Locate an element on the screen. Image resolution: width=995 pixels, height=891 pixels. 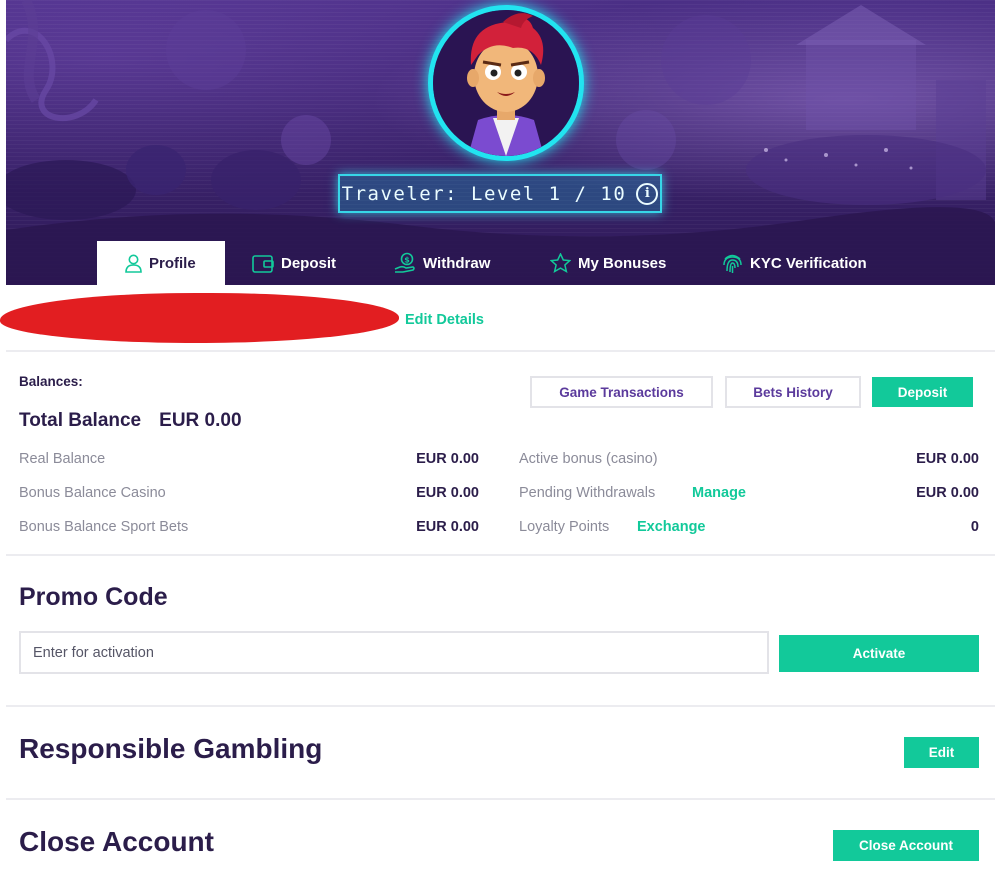
tab-my-bonuses: My Bonuses is located at coordinates (608, 263).